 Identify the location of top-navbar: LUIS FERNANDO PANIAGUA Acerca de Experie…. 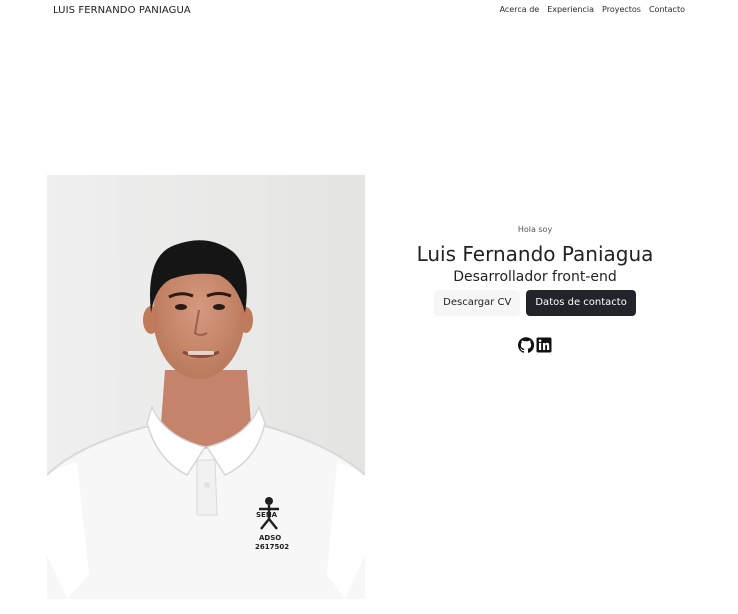
(369, 11).